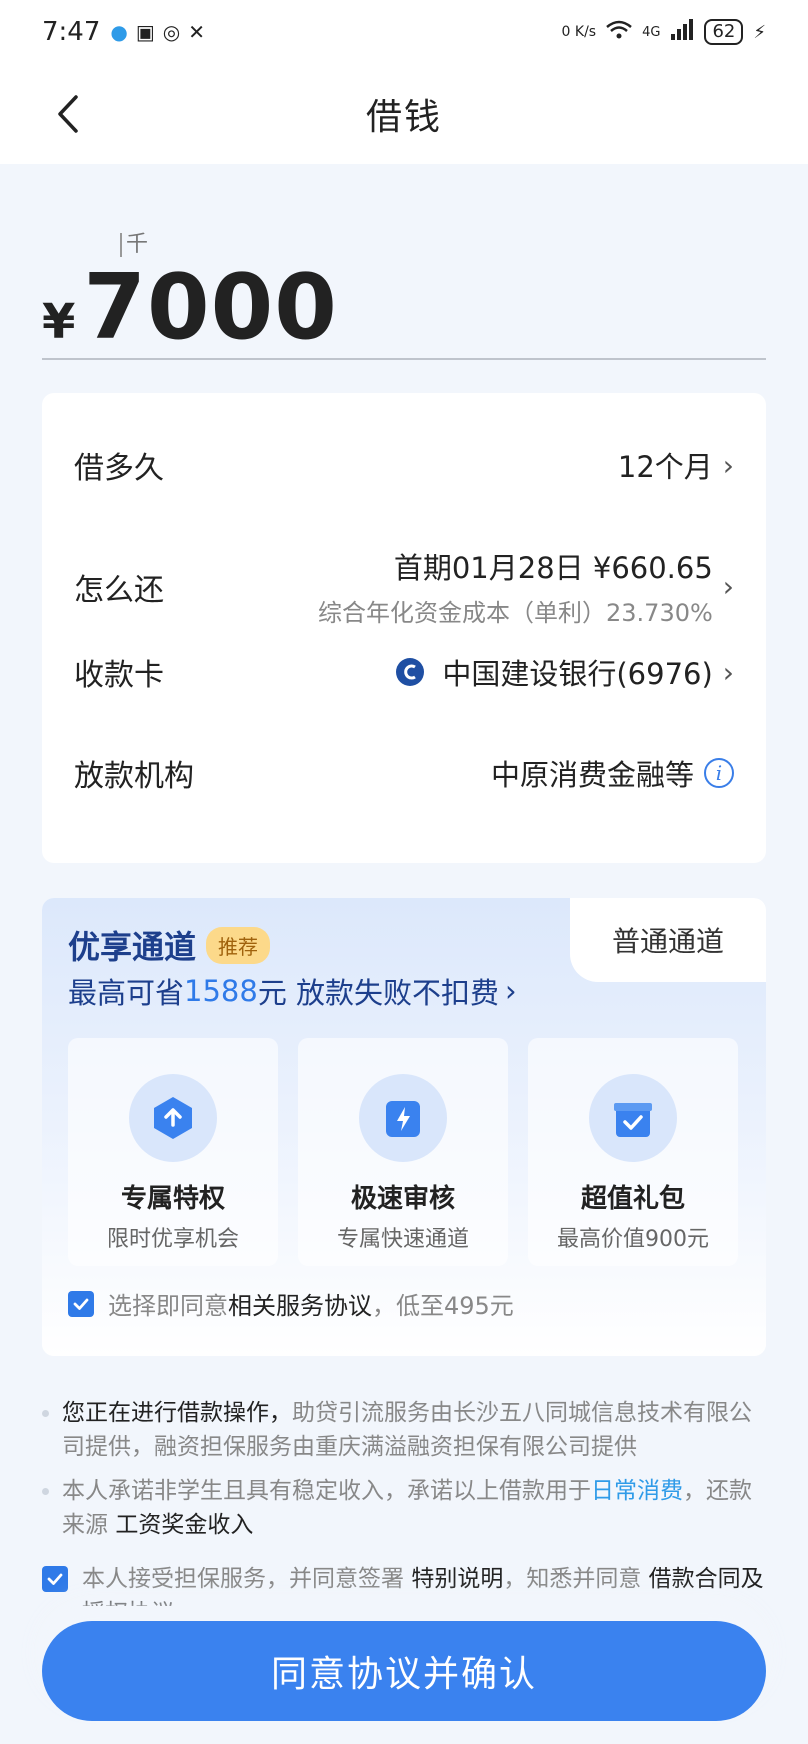 The image size is (808, 1744). I want to click on ccb-bank-icon, so click(410, 672).